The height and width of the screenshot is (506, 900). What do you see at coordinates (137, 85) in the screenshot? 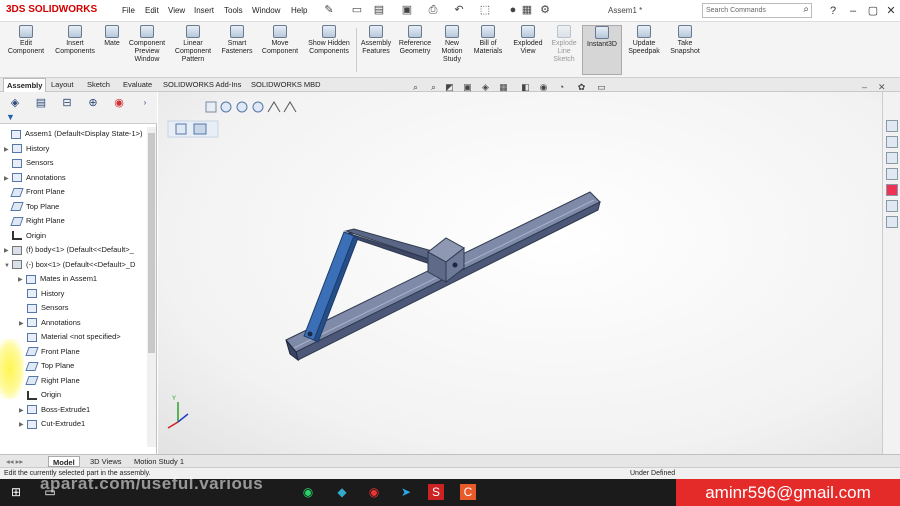
I see `tab-evaluate: Evaluate` at bounding box center [137, 85].